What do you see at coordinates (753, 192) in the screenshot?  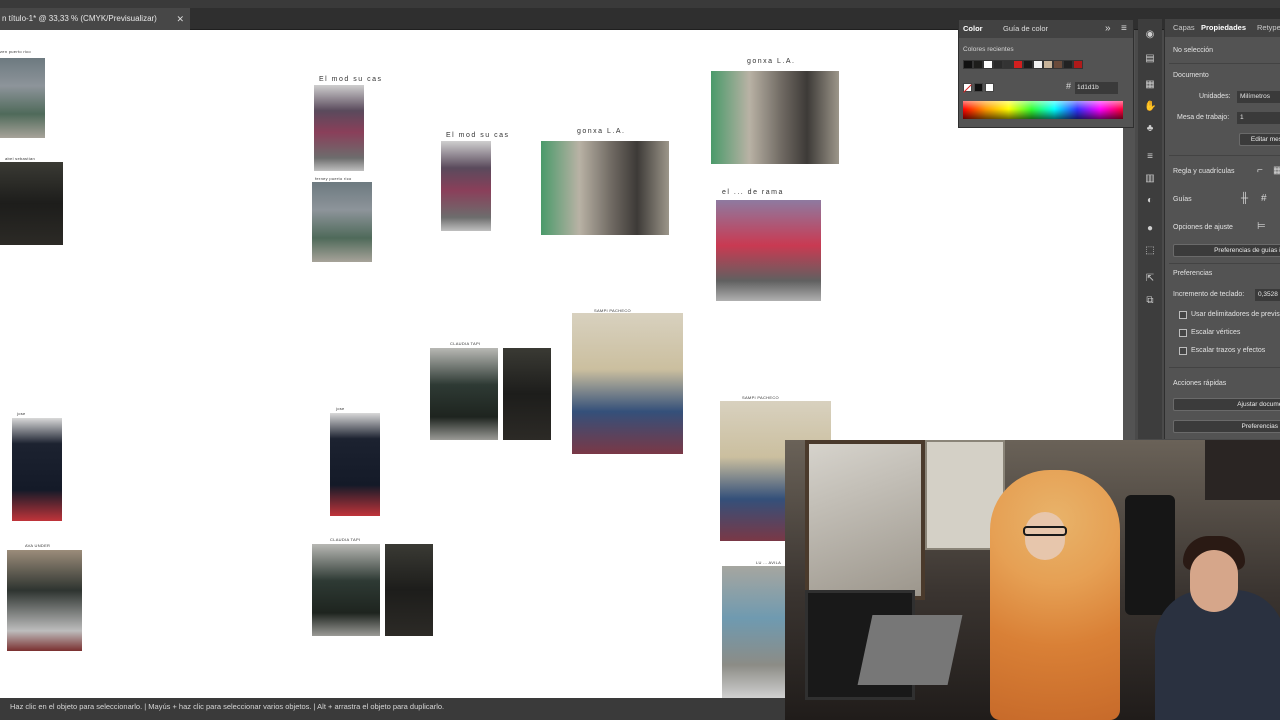 I see `image-caption: el ... de rama` at bounding box center [753, 192].